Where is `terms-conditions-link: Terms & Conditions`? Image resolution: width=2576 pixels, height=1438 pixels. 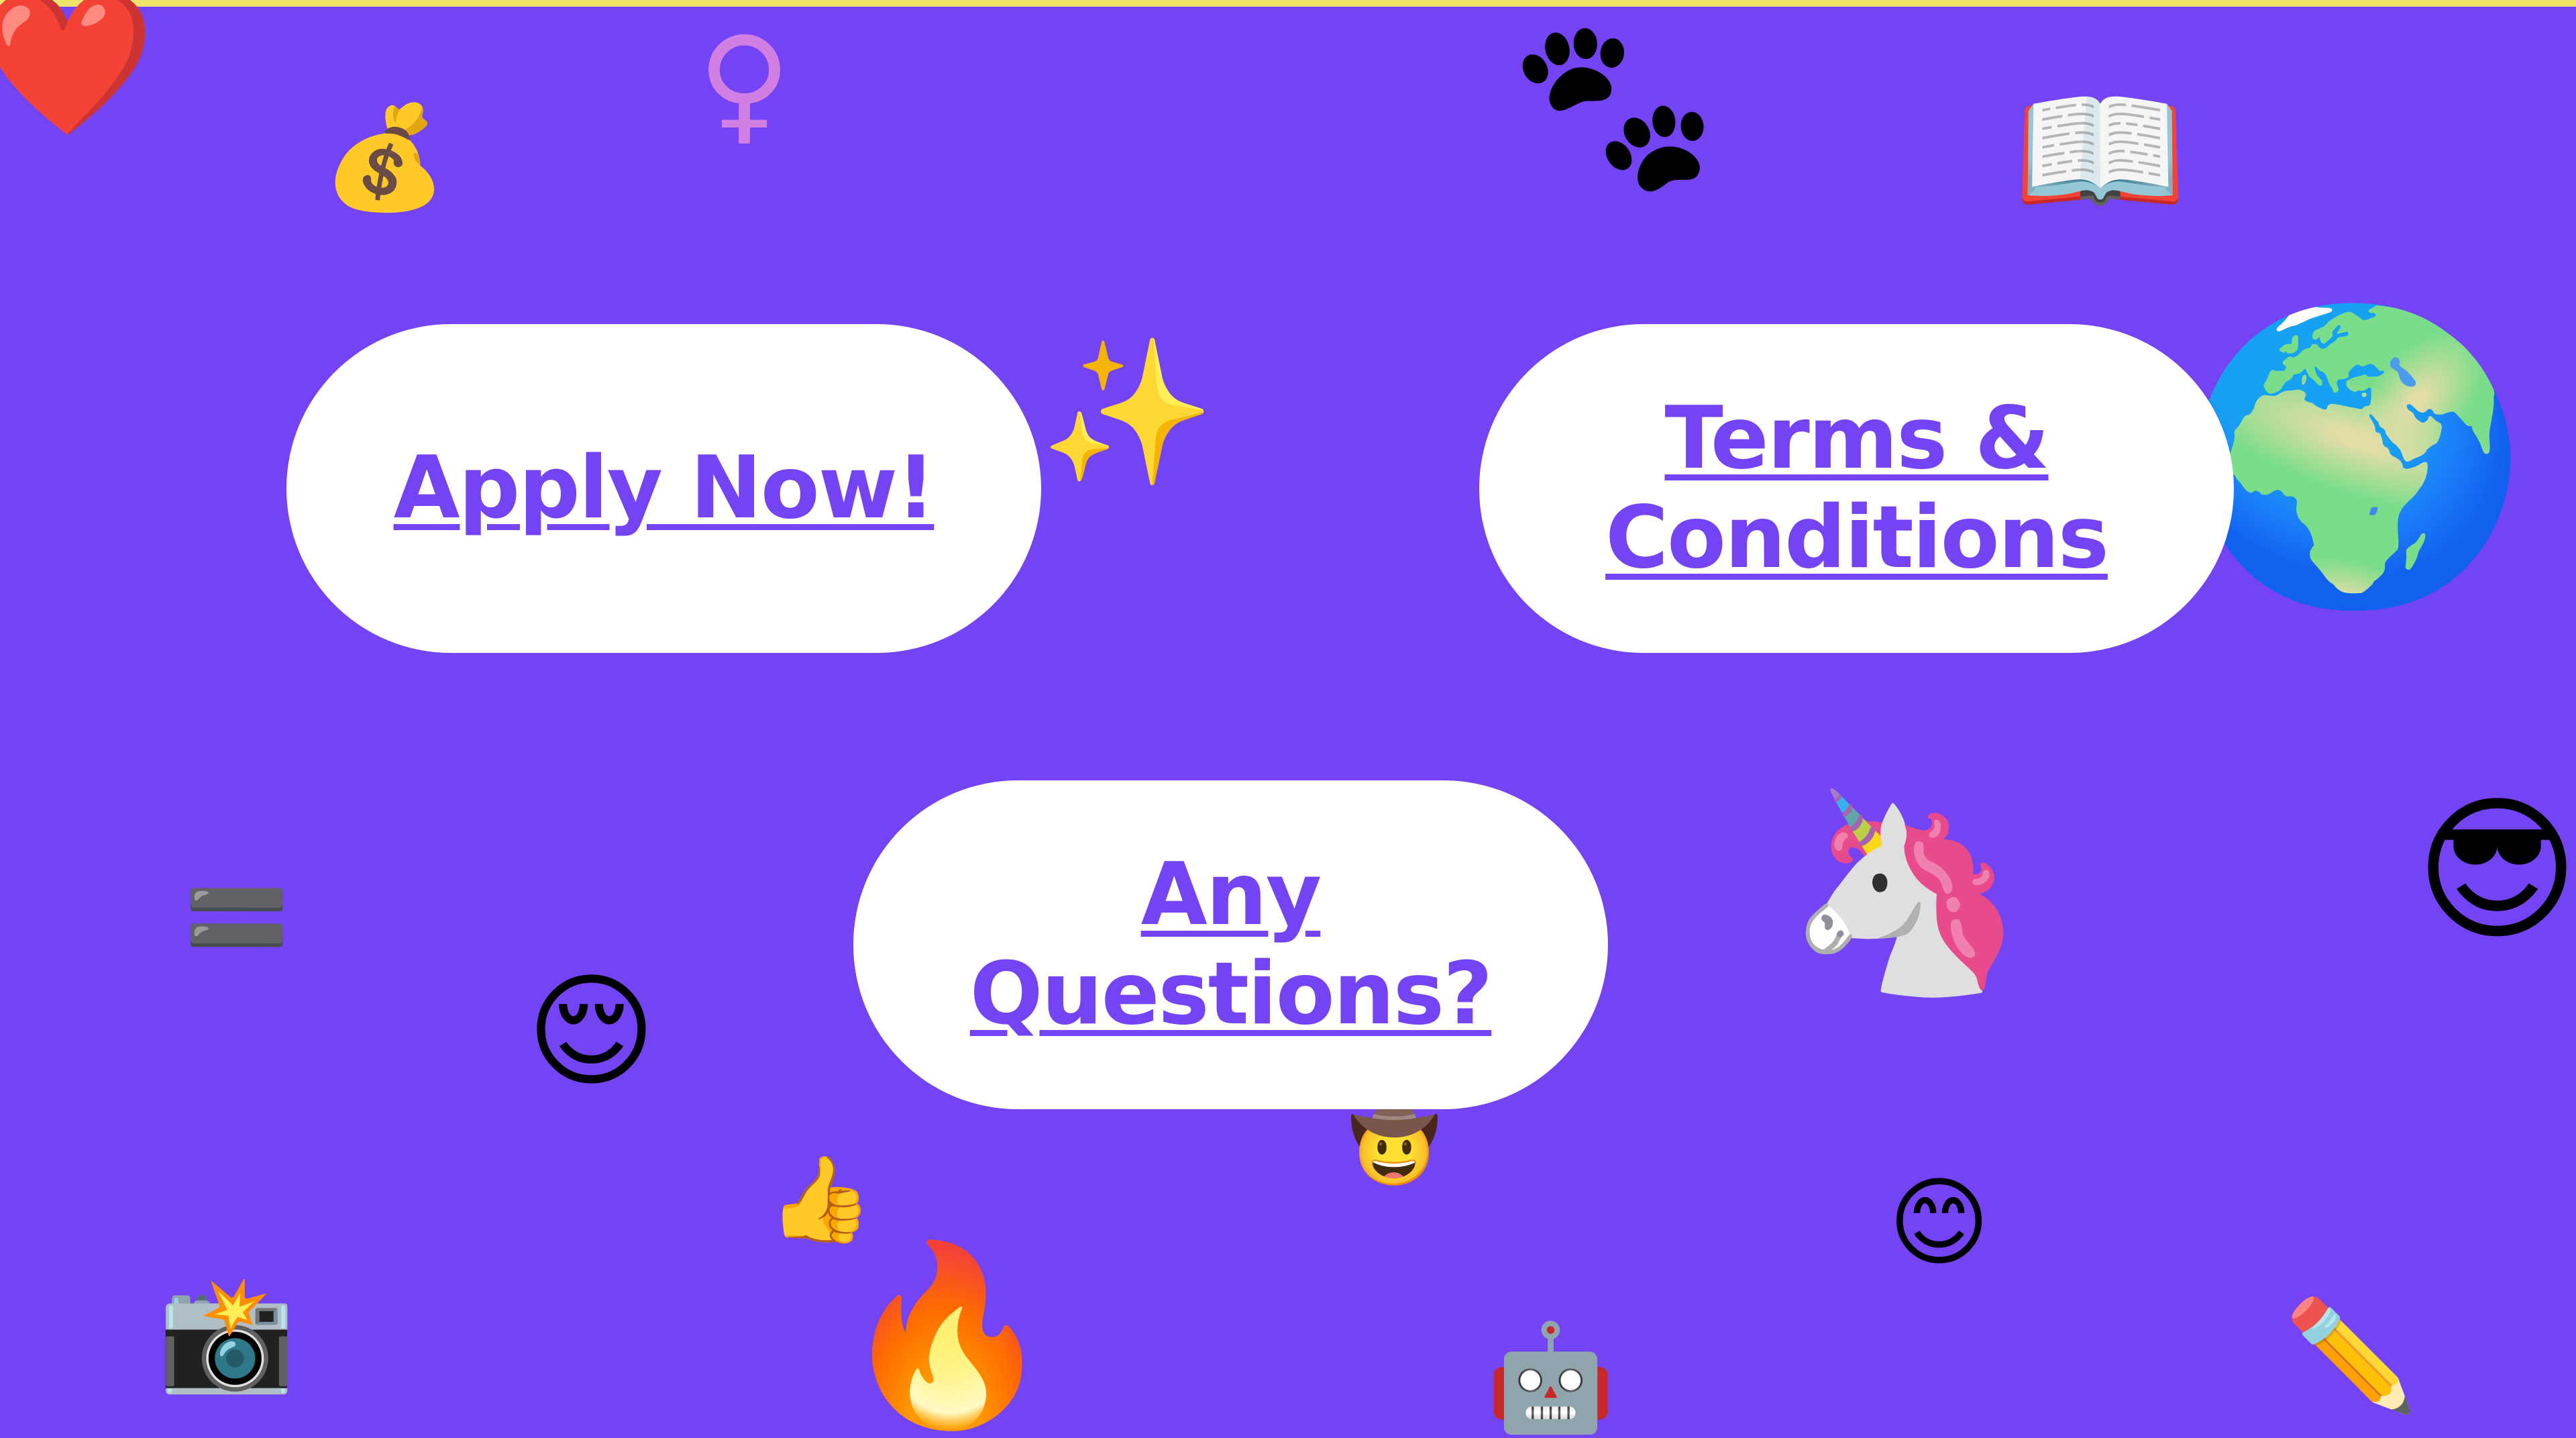 terms-conditions-link: Terms & Conditions is located at coordinates (1856, 489).